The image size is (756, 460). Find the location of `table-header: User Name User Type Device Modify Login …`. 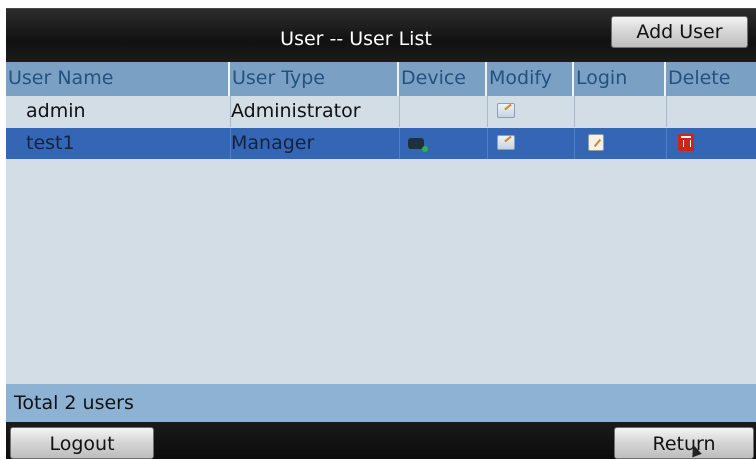

table-header: User Name User Type Device Modify Login … is located at coordinates (381, 79).